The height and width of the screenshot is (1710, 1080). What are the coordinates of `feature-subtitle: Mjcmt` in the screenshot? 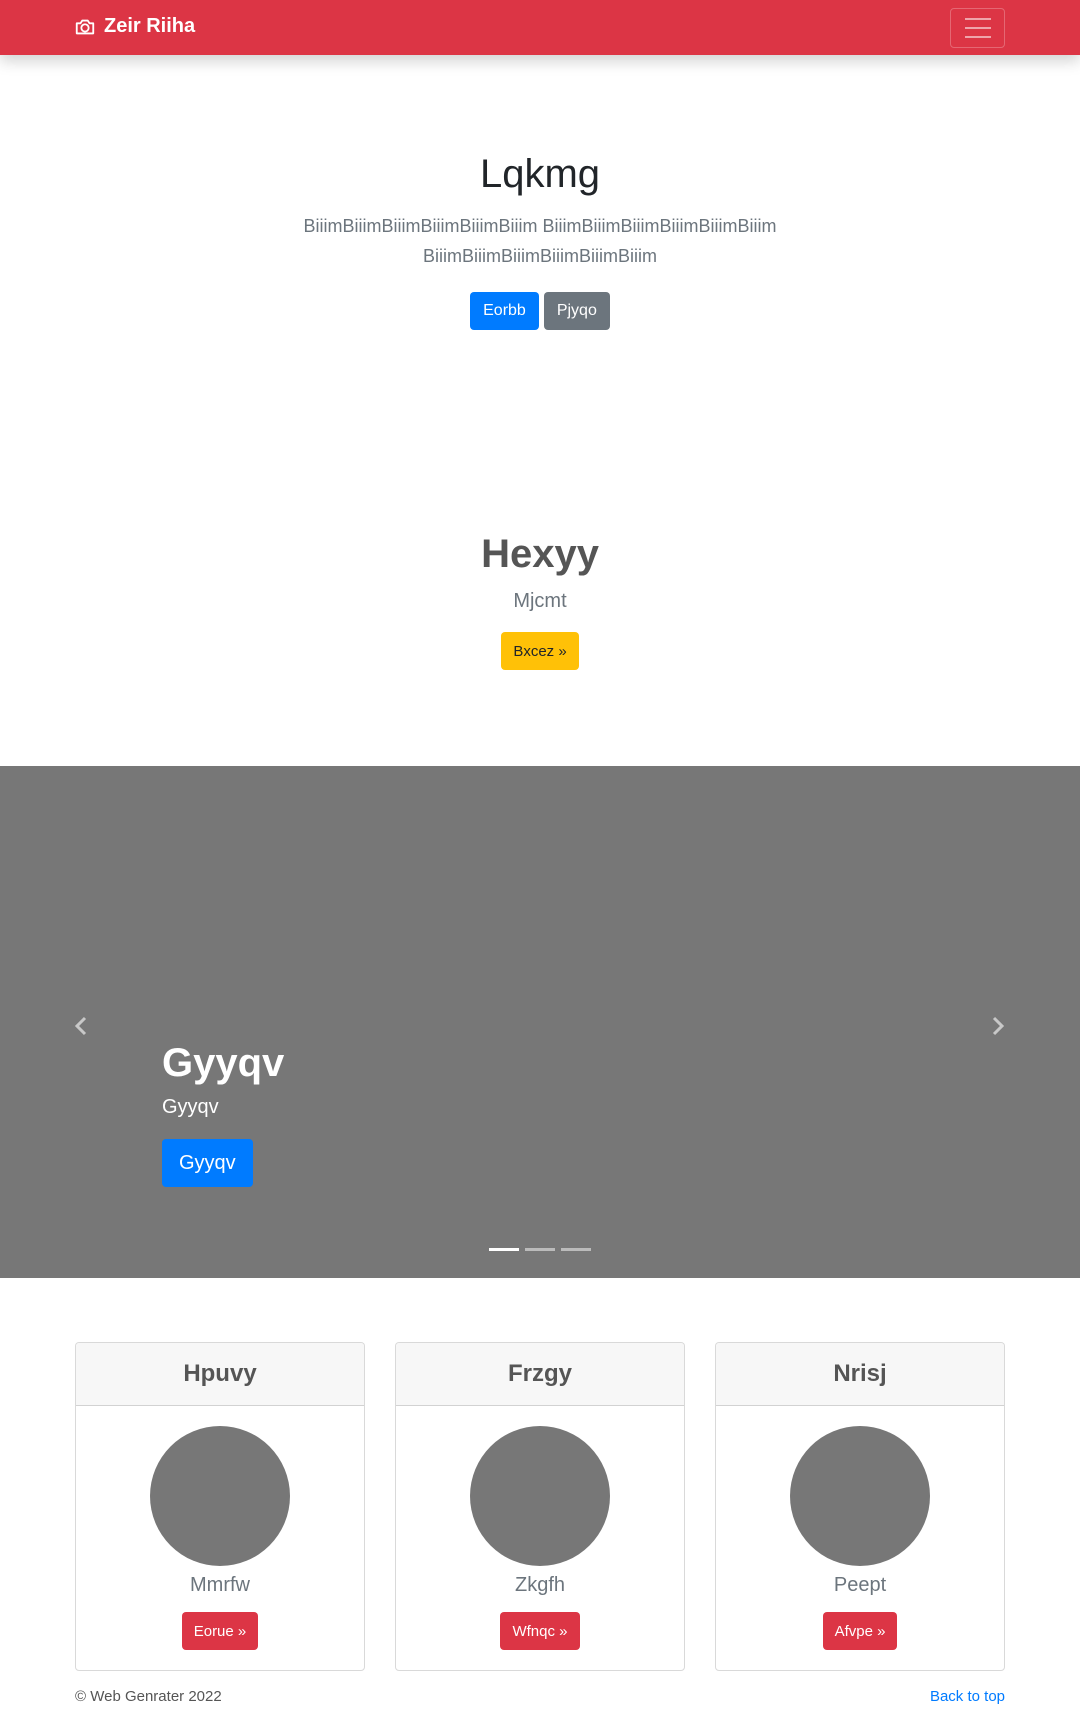 It's located at (540, 601).